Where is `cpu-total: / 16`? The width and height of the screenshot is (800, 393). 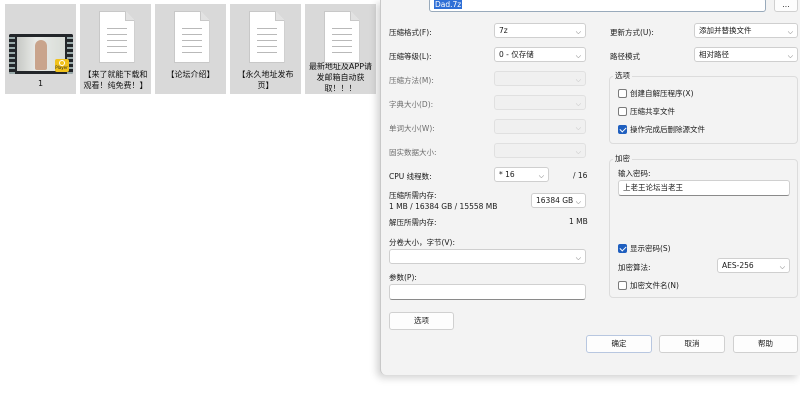
cpu-total: / 16 is located at coordinates (580, 175).